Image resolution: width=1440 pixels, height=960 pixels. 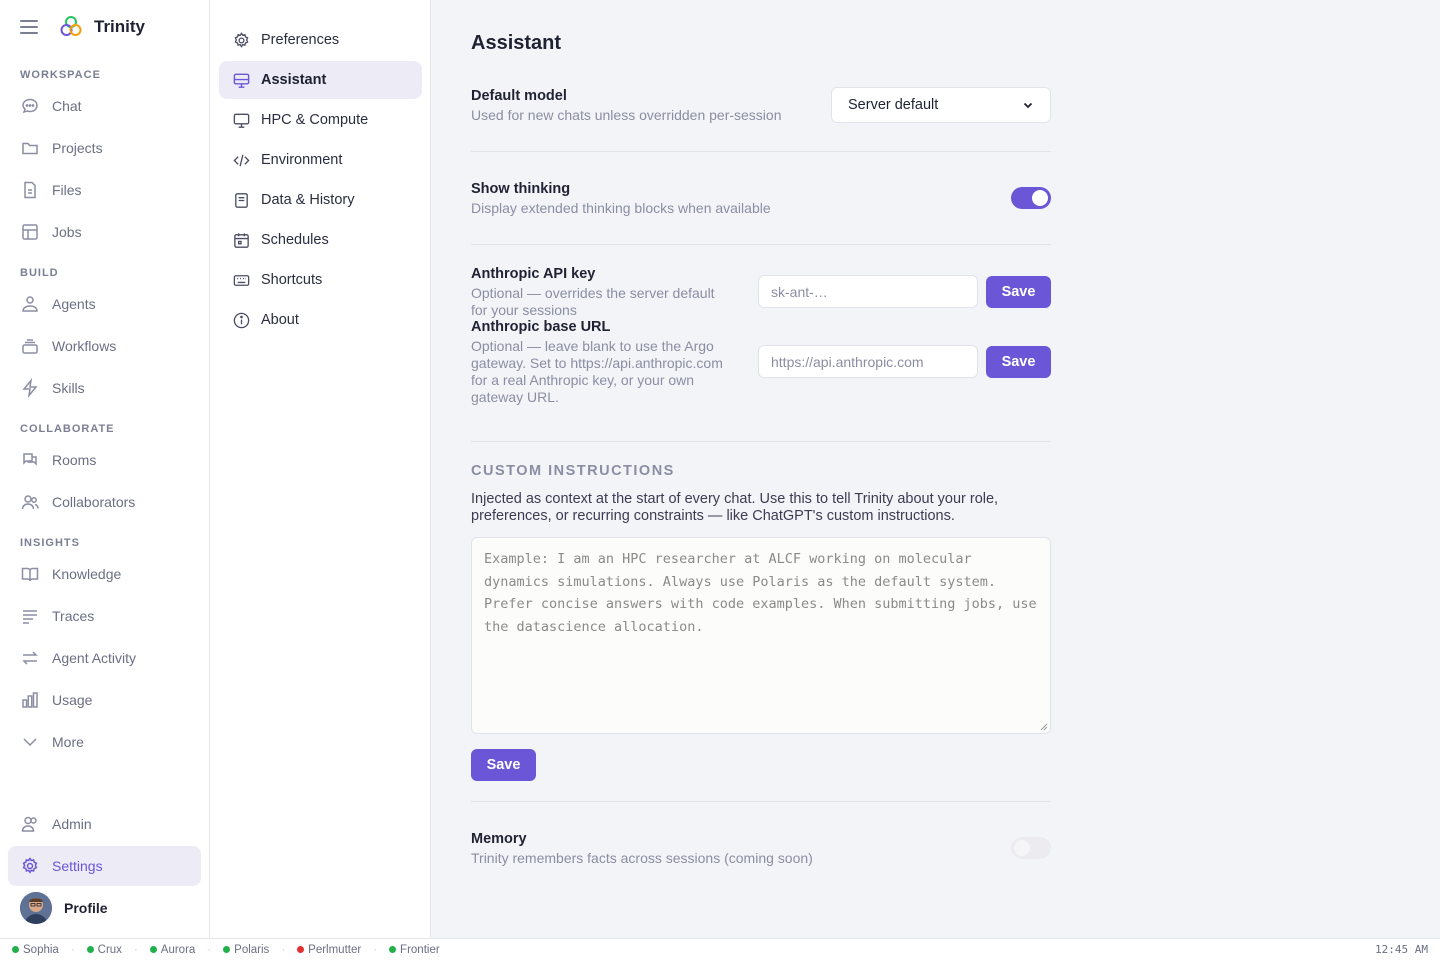 I want to click on book-icon, so click(x=30, y=574).